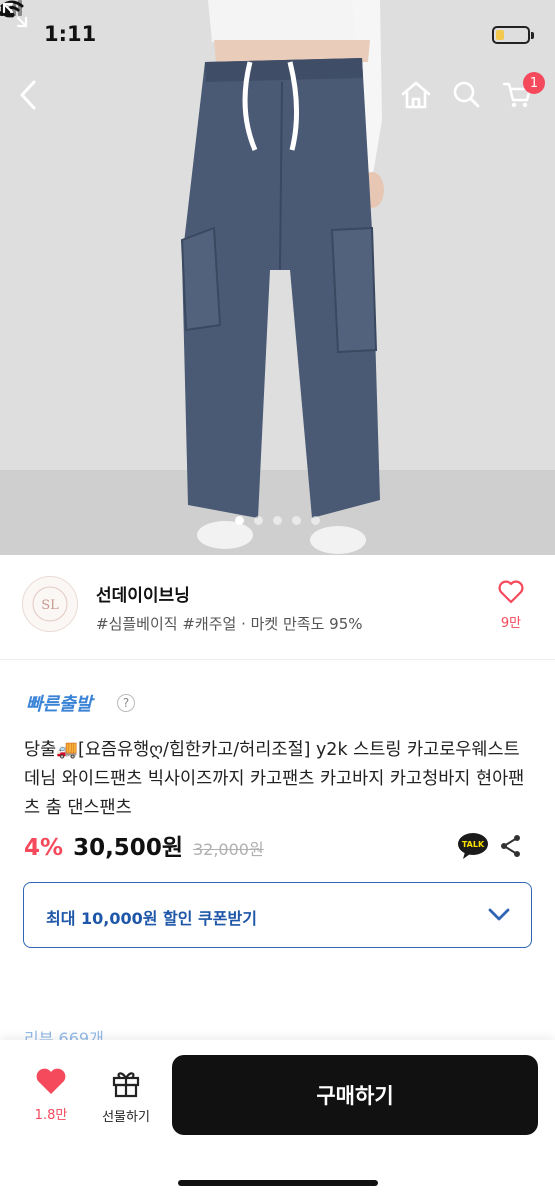 The height and width of the screenshot is (1200, 555). What do you see at coordinates (511, 623) in the screenshot?
I see `shop-like-count: 9만` at bounding box center [511, 623].